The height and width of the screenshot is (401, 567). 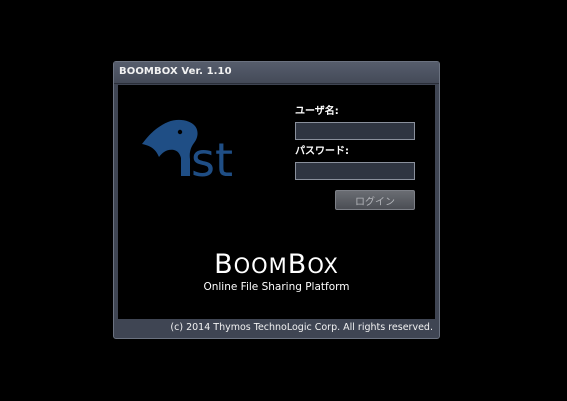 I want to click on brand-wordmark: BOOMBOX, so click(x=276, y=265).